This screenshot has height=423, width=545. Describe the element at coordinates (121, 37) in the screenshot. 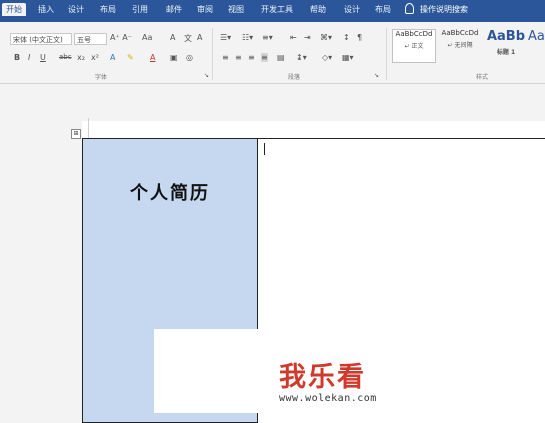

I see `grow-shrink-font-icon: A⁺ A⁻` at that location.